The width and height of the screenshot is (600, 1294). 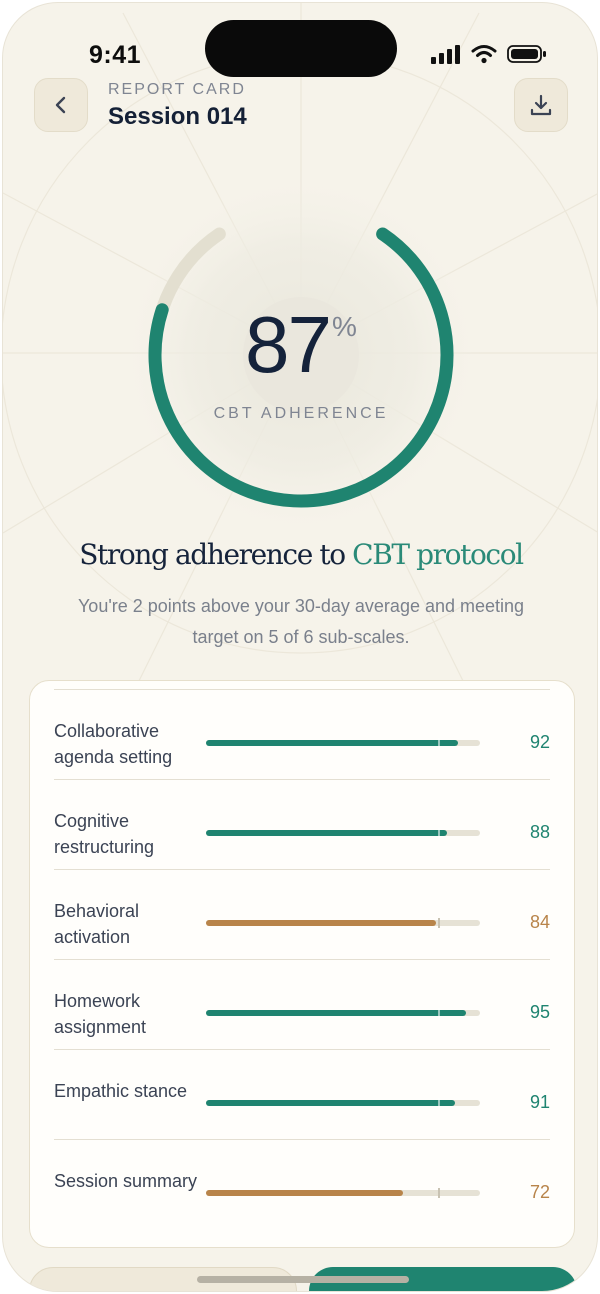 What do you see at coordinates (104, 834) in the screenshot?
I see `subscale-label: Cognitive restructuring` at bounding box center [104, 834].